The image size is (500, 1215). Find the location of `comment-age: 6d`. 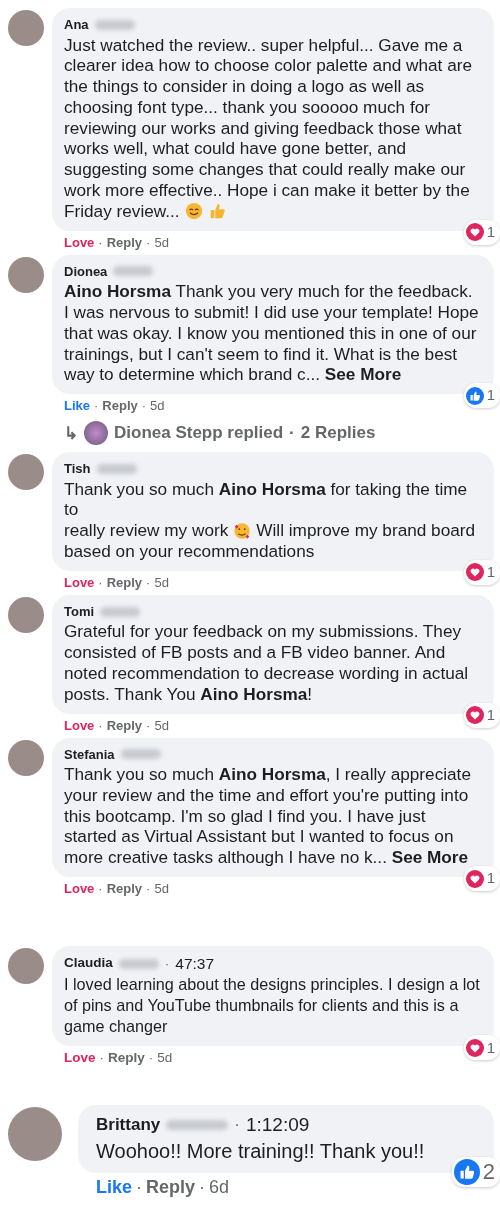

comment-age: 6d is located at coordinates (219, 1187).